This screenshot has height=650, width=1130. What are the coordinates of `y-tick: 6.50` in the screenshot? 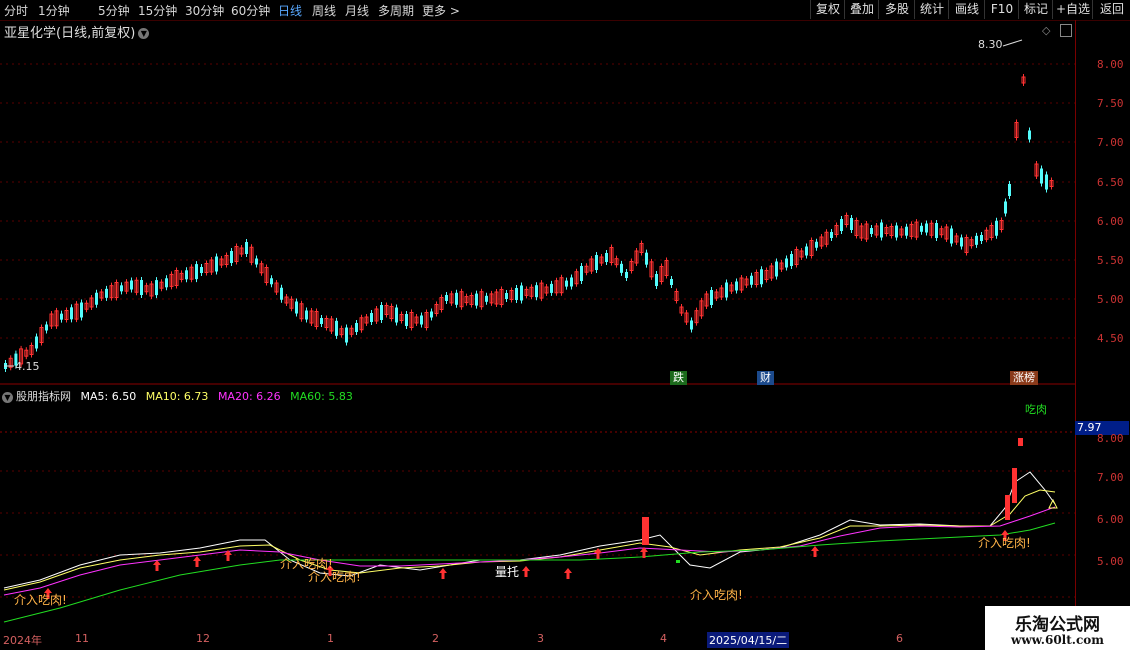 It's located at (1110, 182).